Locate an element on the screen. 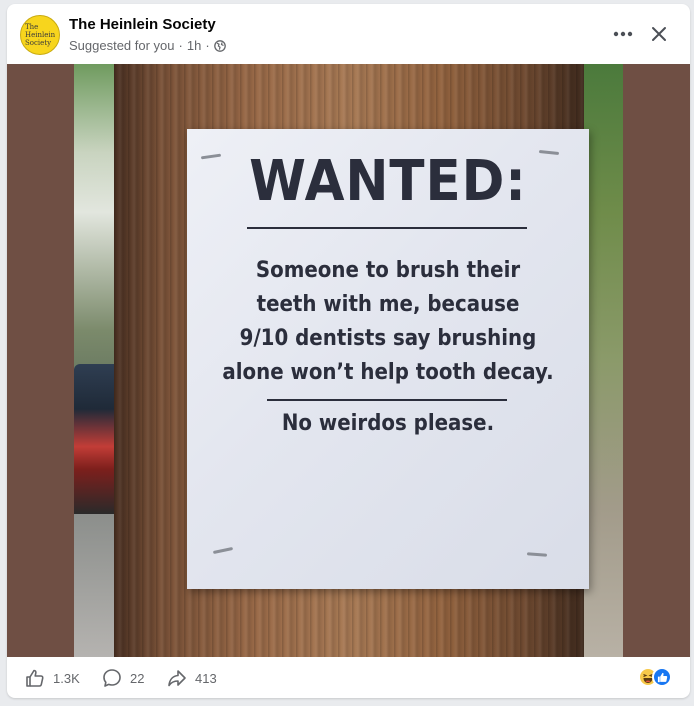 The height and width of the screenshot is (706, 694). suggested-label: Suggested for you is located at coordinates (122, 45).